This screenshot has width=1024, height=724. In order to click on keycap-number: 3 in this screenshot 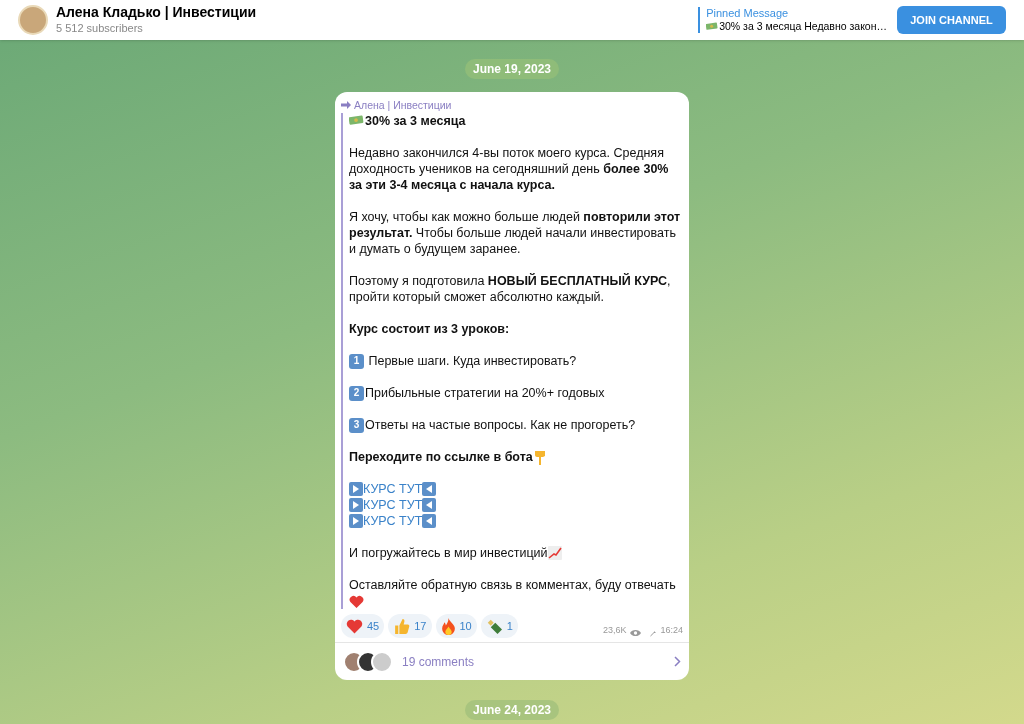, I will do `click(356, 425)`.